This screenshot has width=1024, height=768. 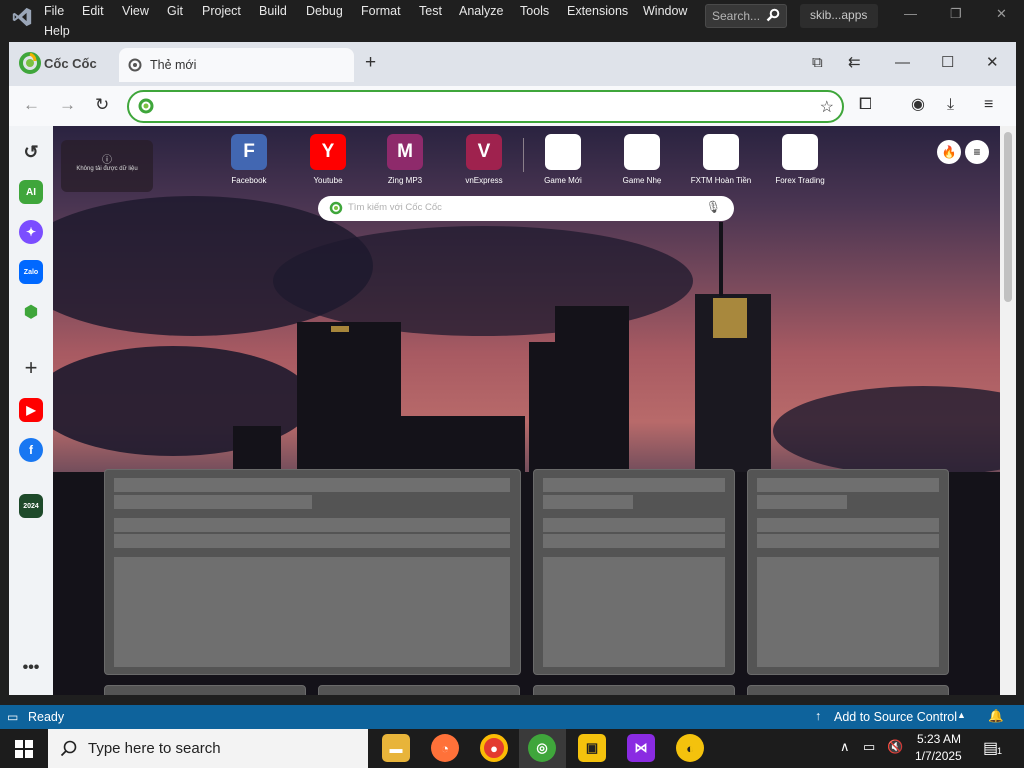 What do you see at coordinates (31, 105) in the screenshot?
I see `back-icon: ←` at bounding box center [31, 105].